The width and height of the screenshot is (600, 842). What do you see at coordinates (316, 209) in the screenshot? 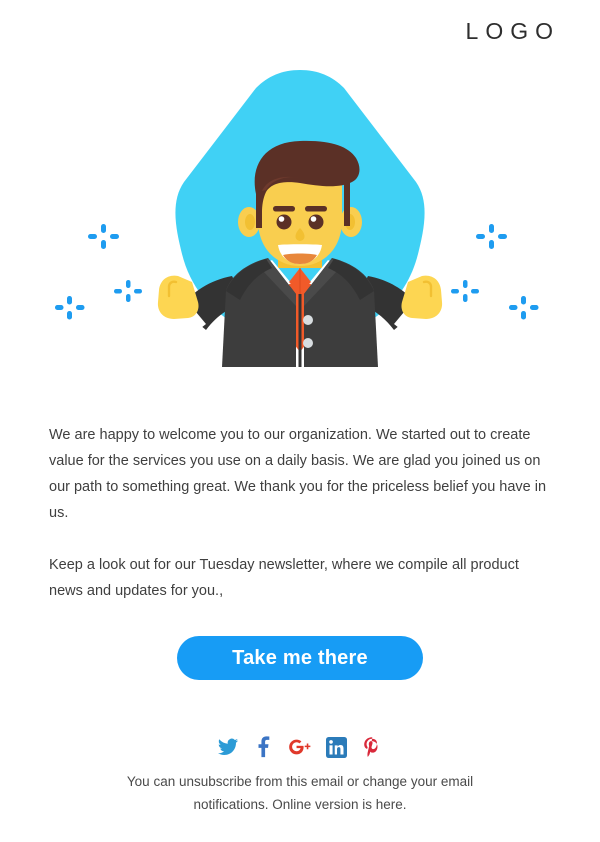
I see `eyebrow-right` at bounding box center [316, 209].